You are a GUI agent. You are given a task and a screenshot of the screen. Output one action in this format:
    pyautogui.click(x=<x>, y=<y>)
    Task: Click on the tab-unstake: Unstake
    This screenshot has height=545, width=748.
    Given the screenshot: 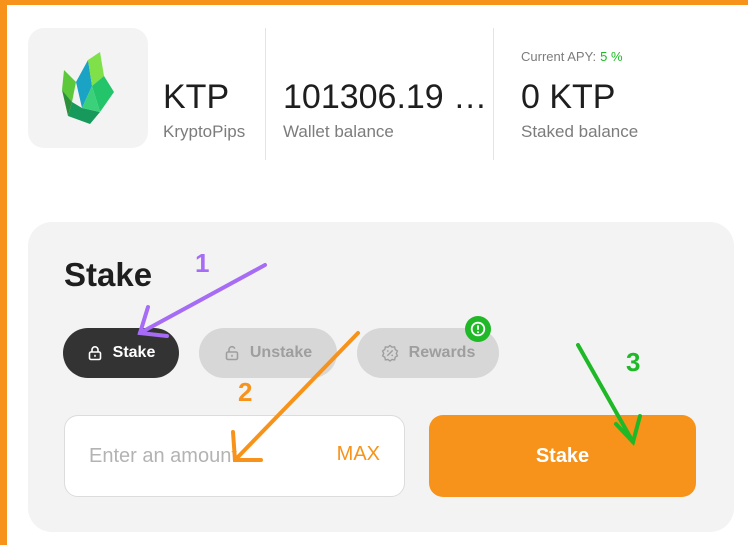 What is the action you would take?
    pyautogui.click(x=268, y=353)
    